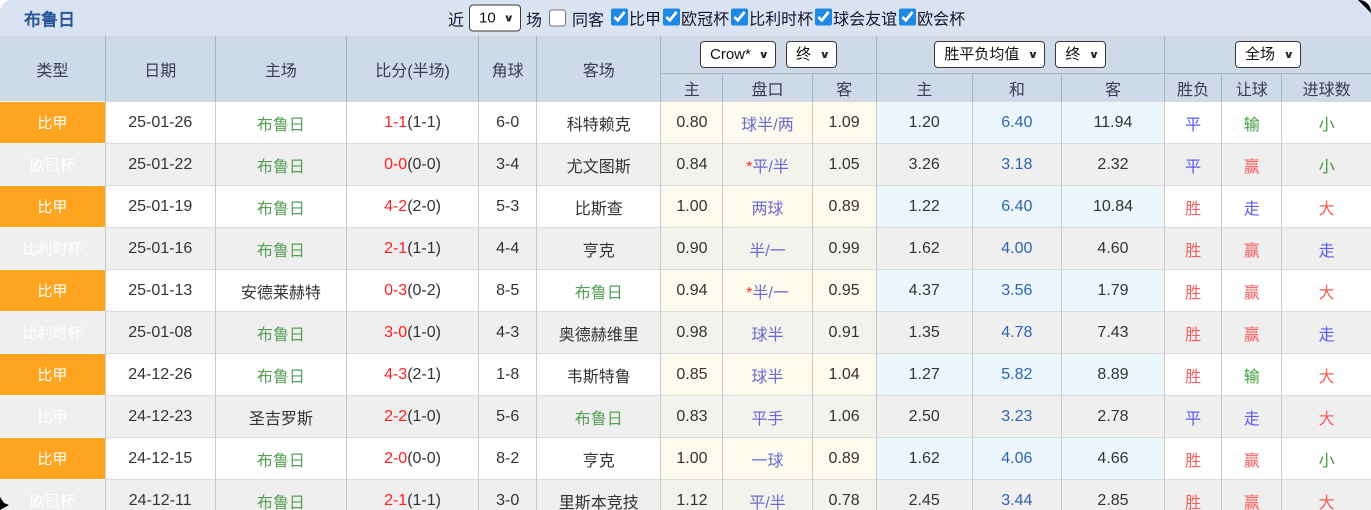 The image size is (1371, 510). I want to click on match-date: 24-12-26, so click(160, 374).